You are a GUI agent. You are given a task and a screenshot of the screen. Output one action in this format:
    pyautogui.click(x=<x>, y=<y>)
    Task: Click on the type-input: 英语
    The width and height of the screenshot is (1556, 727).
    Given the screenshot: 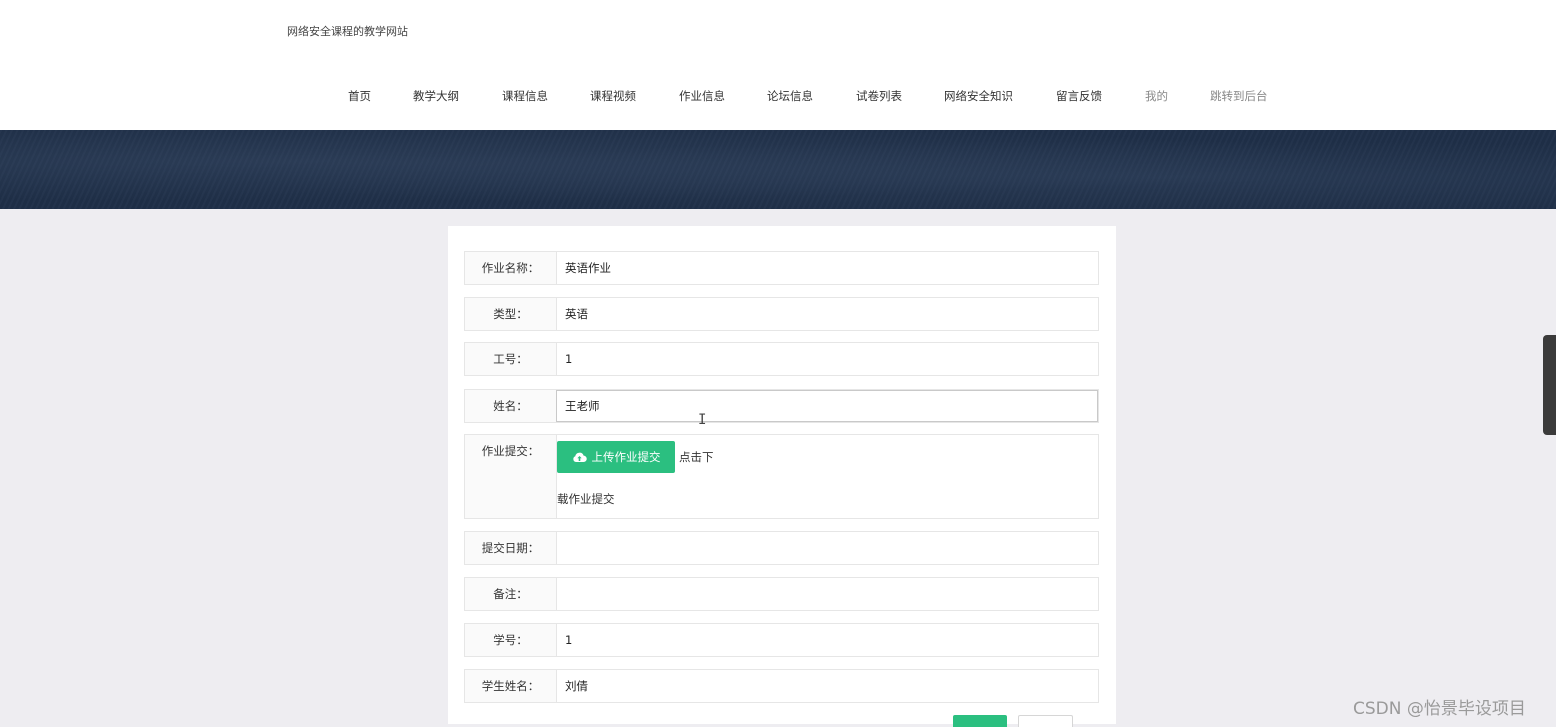 What is the action you would take?
    pyautogui.click(x=827, y=314)
    